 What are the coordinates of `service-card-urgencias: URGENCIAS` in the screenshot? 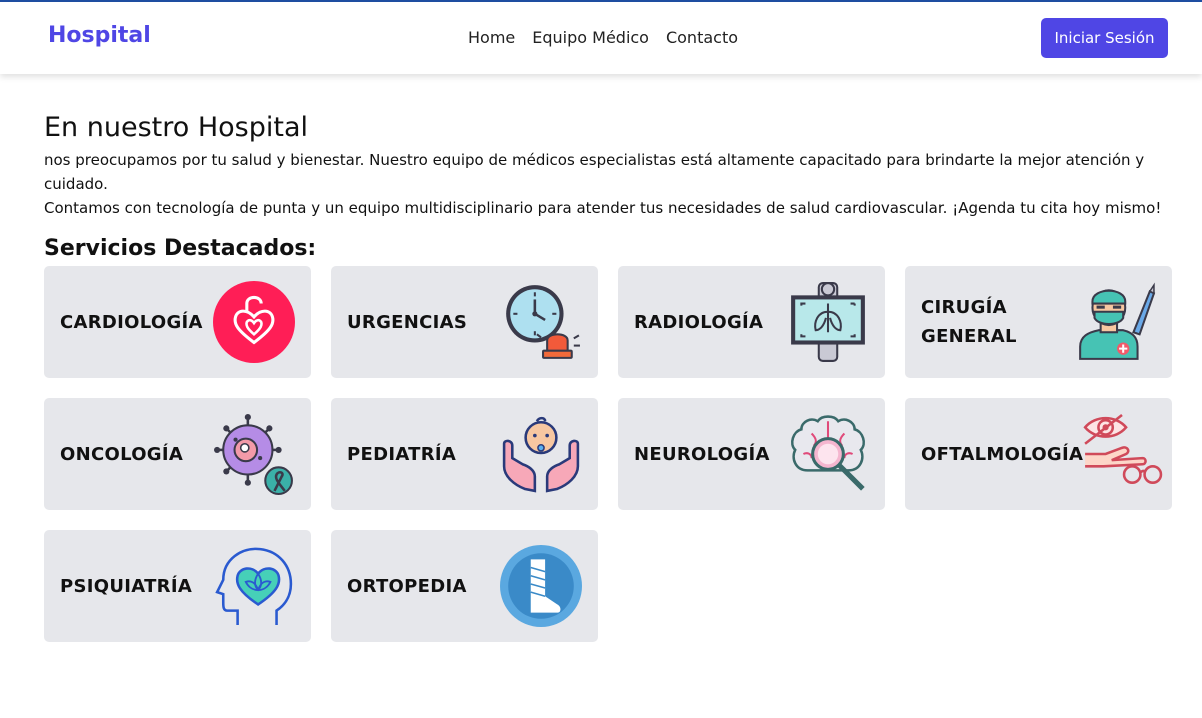 It's located at (464, 322).